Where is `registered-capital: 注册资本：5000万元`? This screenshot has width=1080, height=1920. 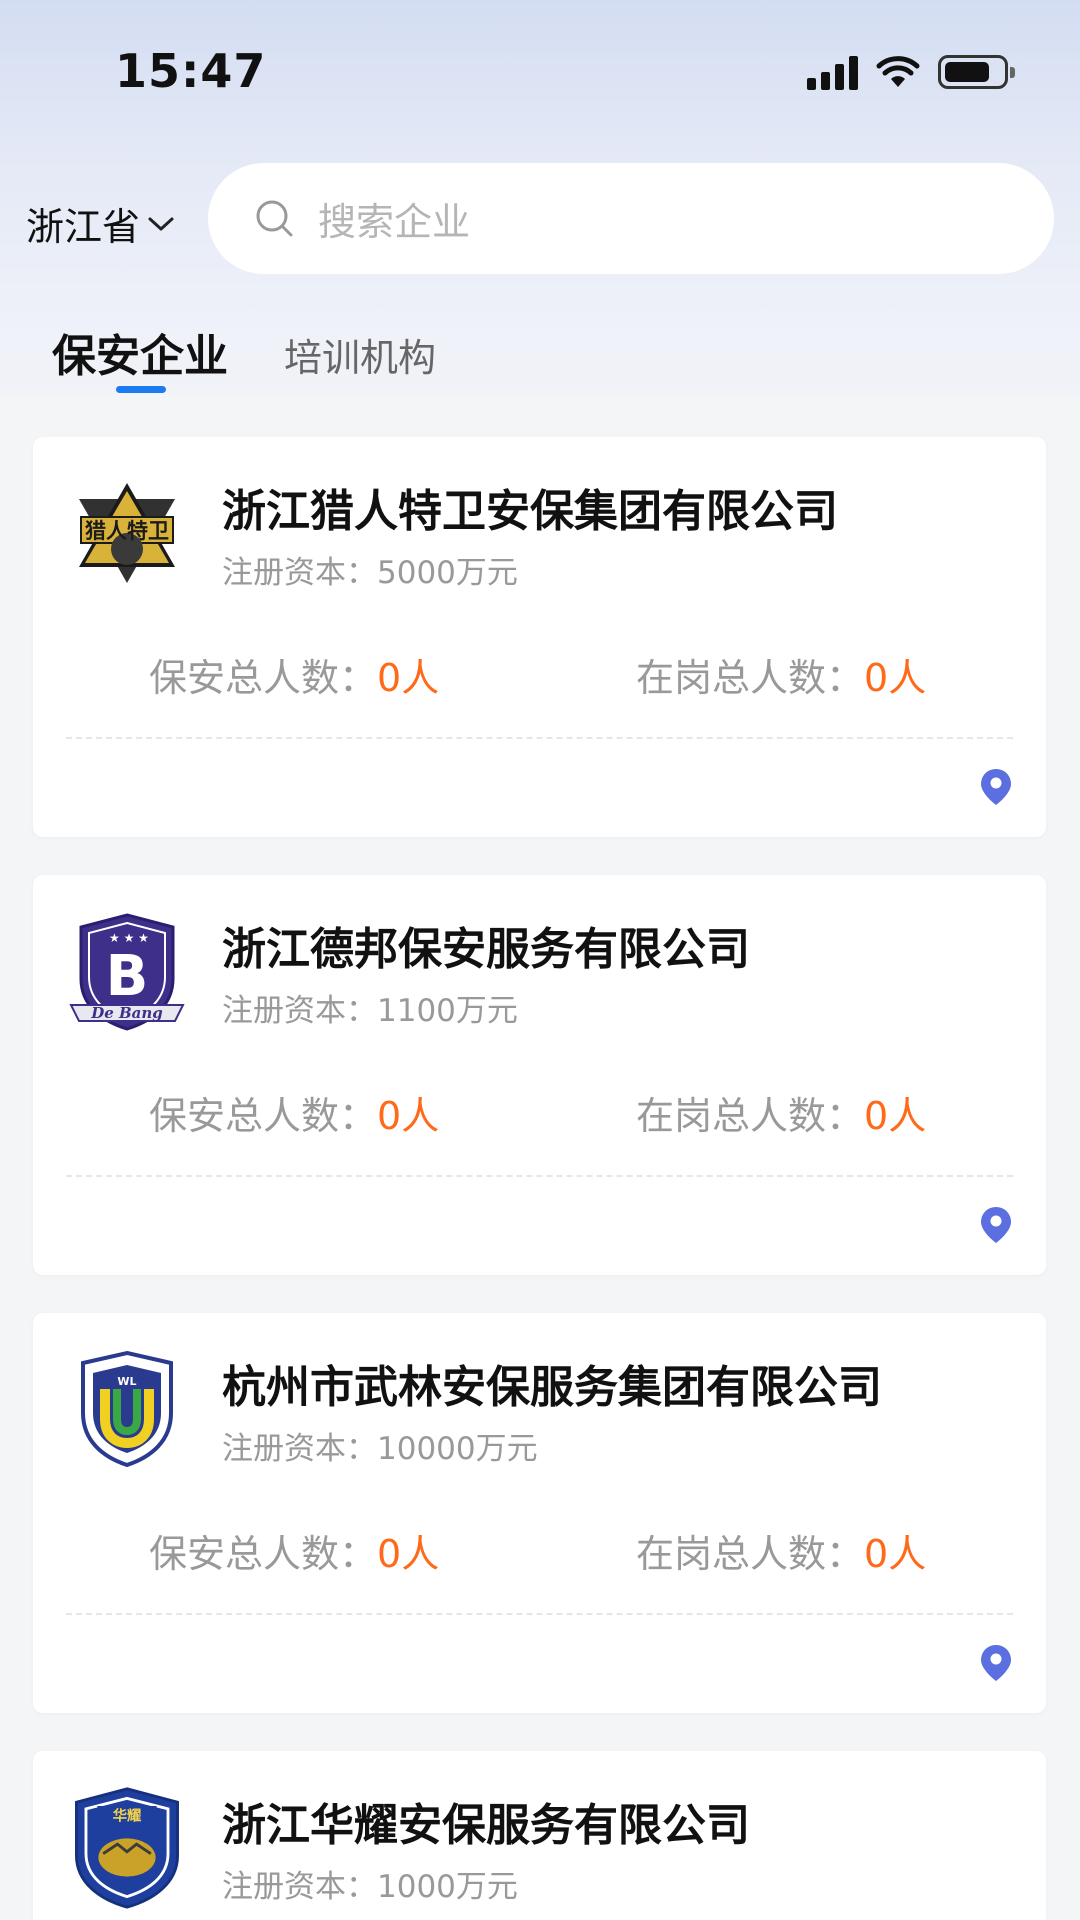
registered-capital: 注册资本：5000万元 is located at coordinates (370, 573).